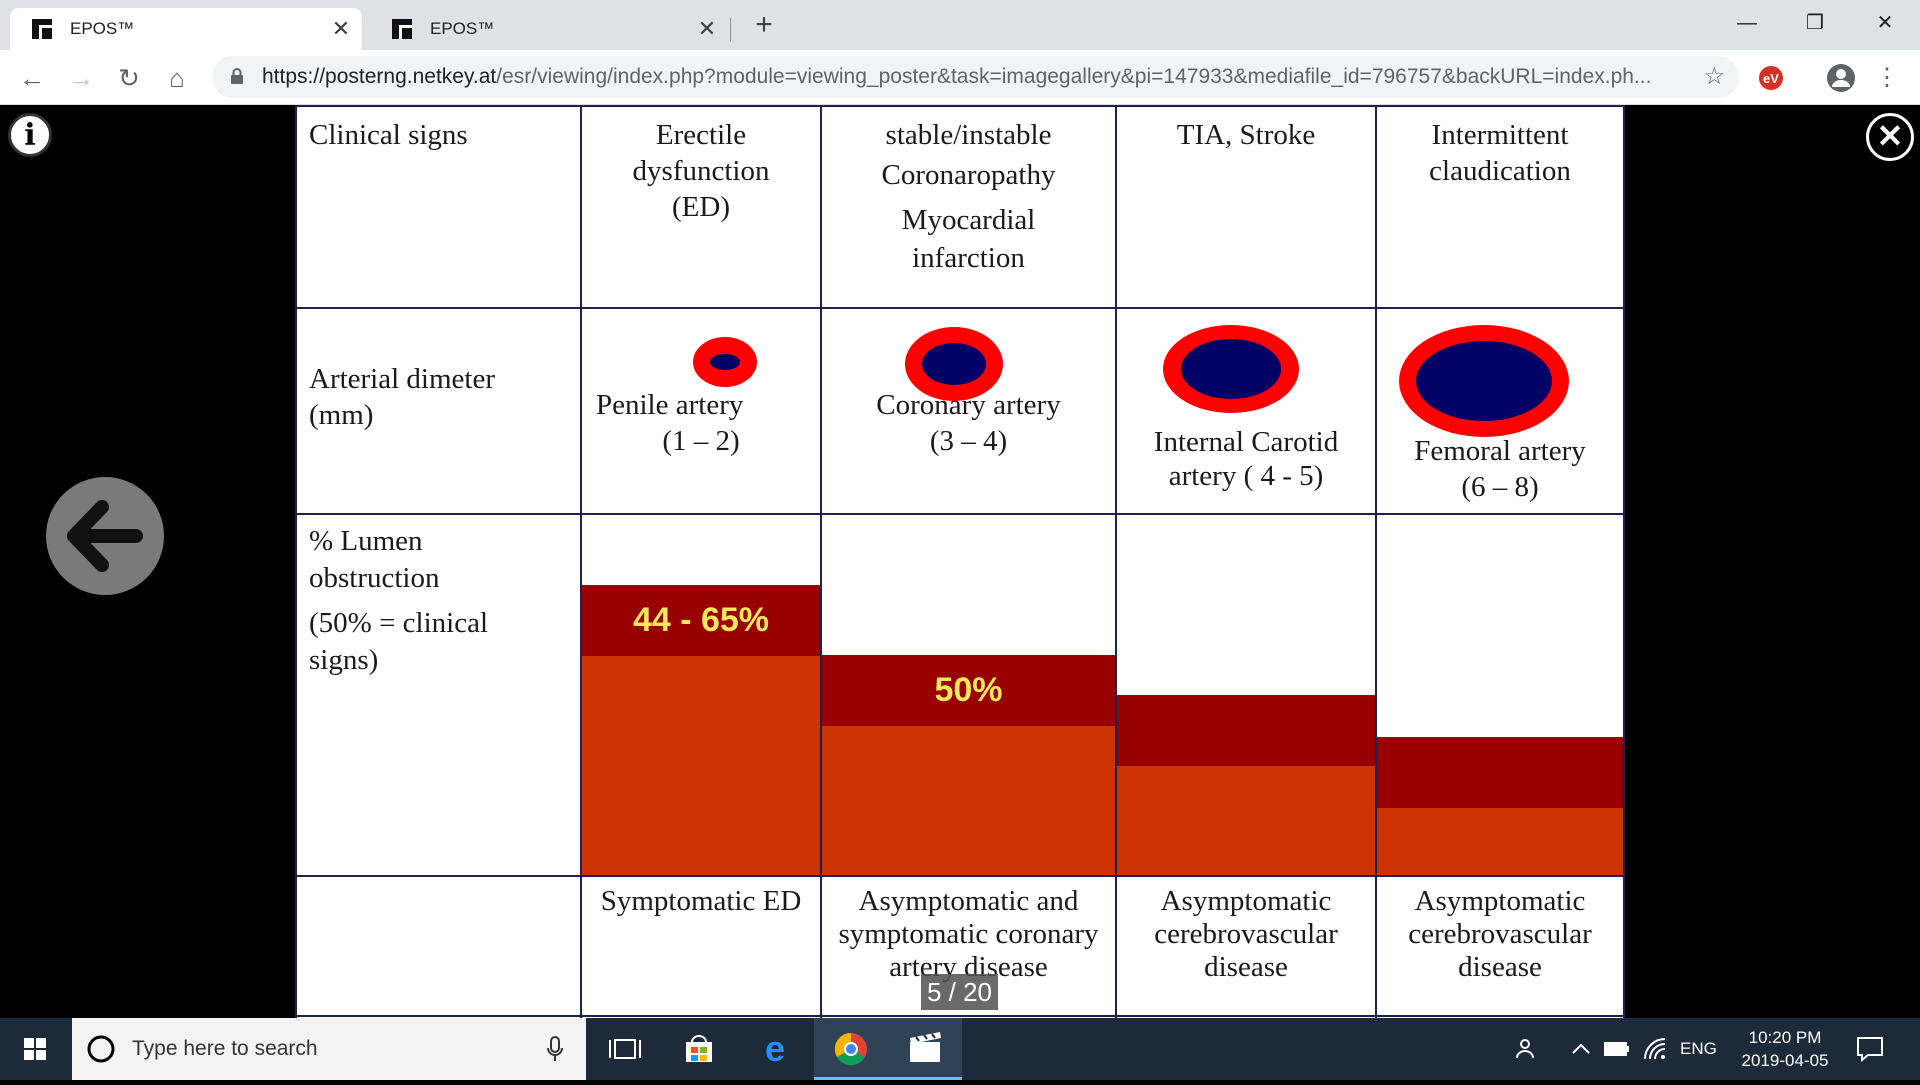 The height and width of the screenshot is (1085, 1920). I want to click on windows-logo-icon, so click(35, 1049).